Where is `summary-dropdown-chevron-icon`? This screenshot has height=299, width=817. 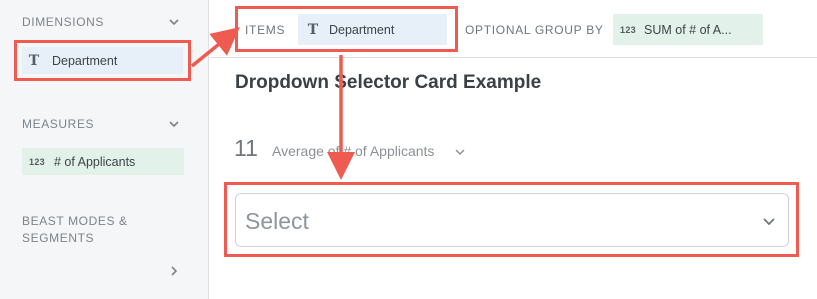 summary-dropdown-chevron-icon is located at coordinates (460, 152).